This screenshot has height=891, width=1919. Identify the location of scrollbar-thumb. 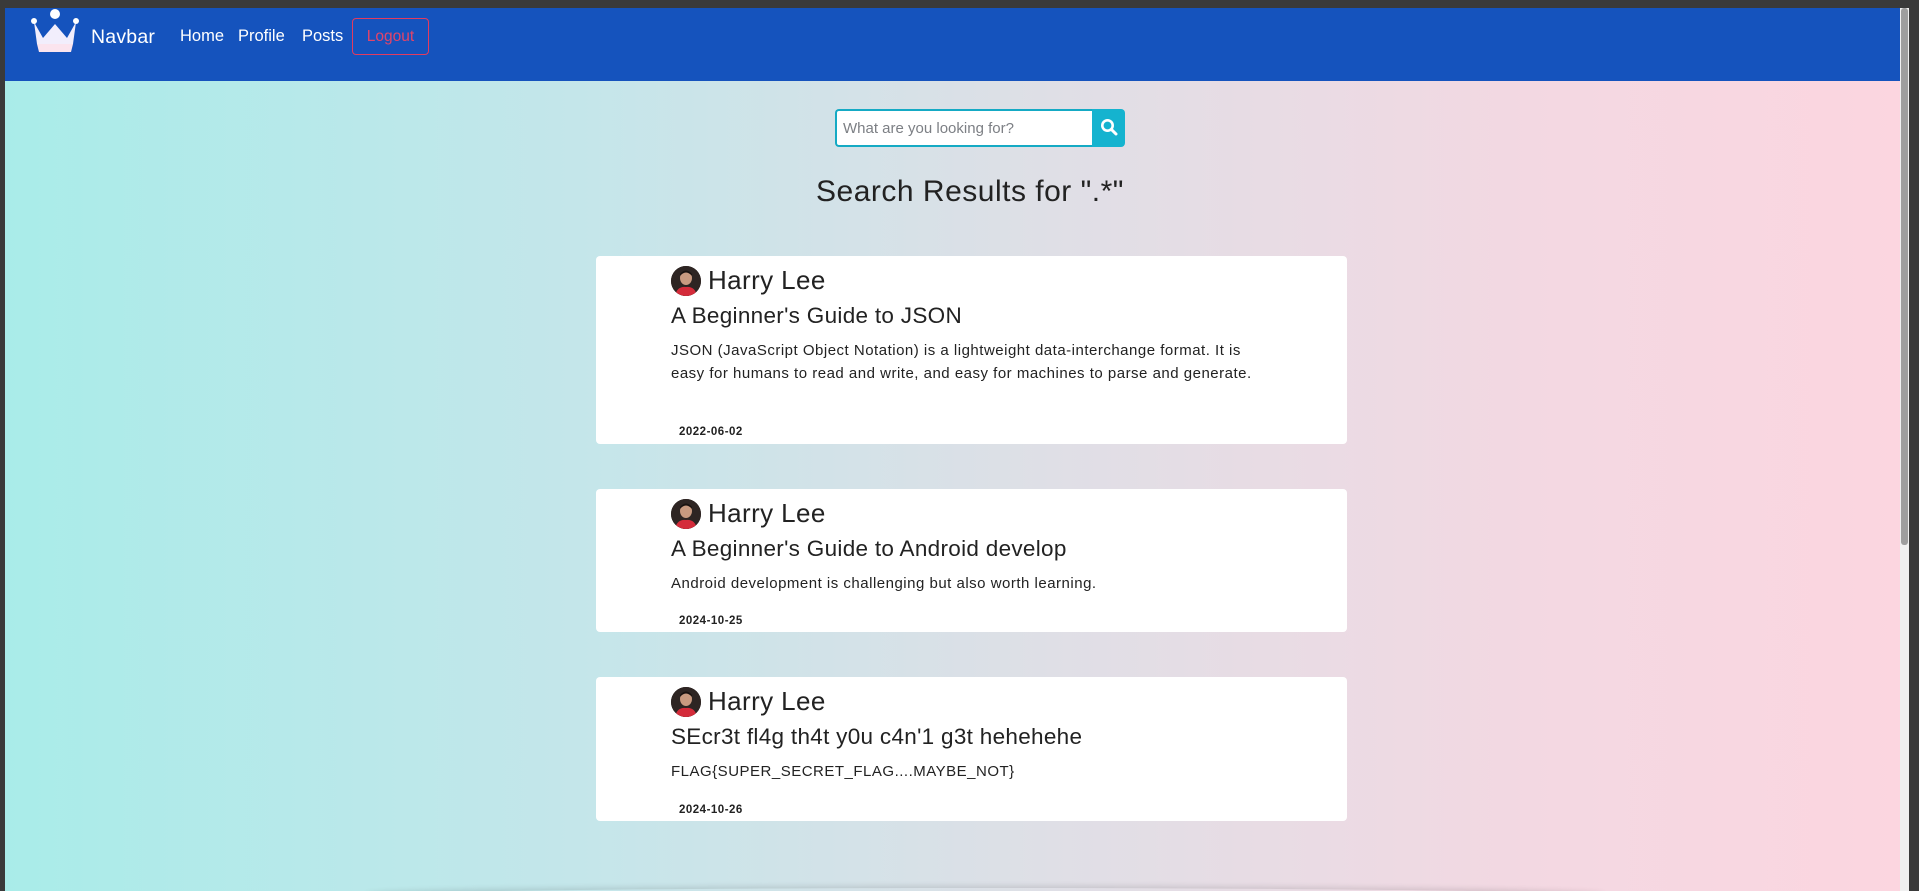
(1904, 276).